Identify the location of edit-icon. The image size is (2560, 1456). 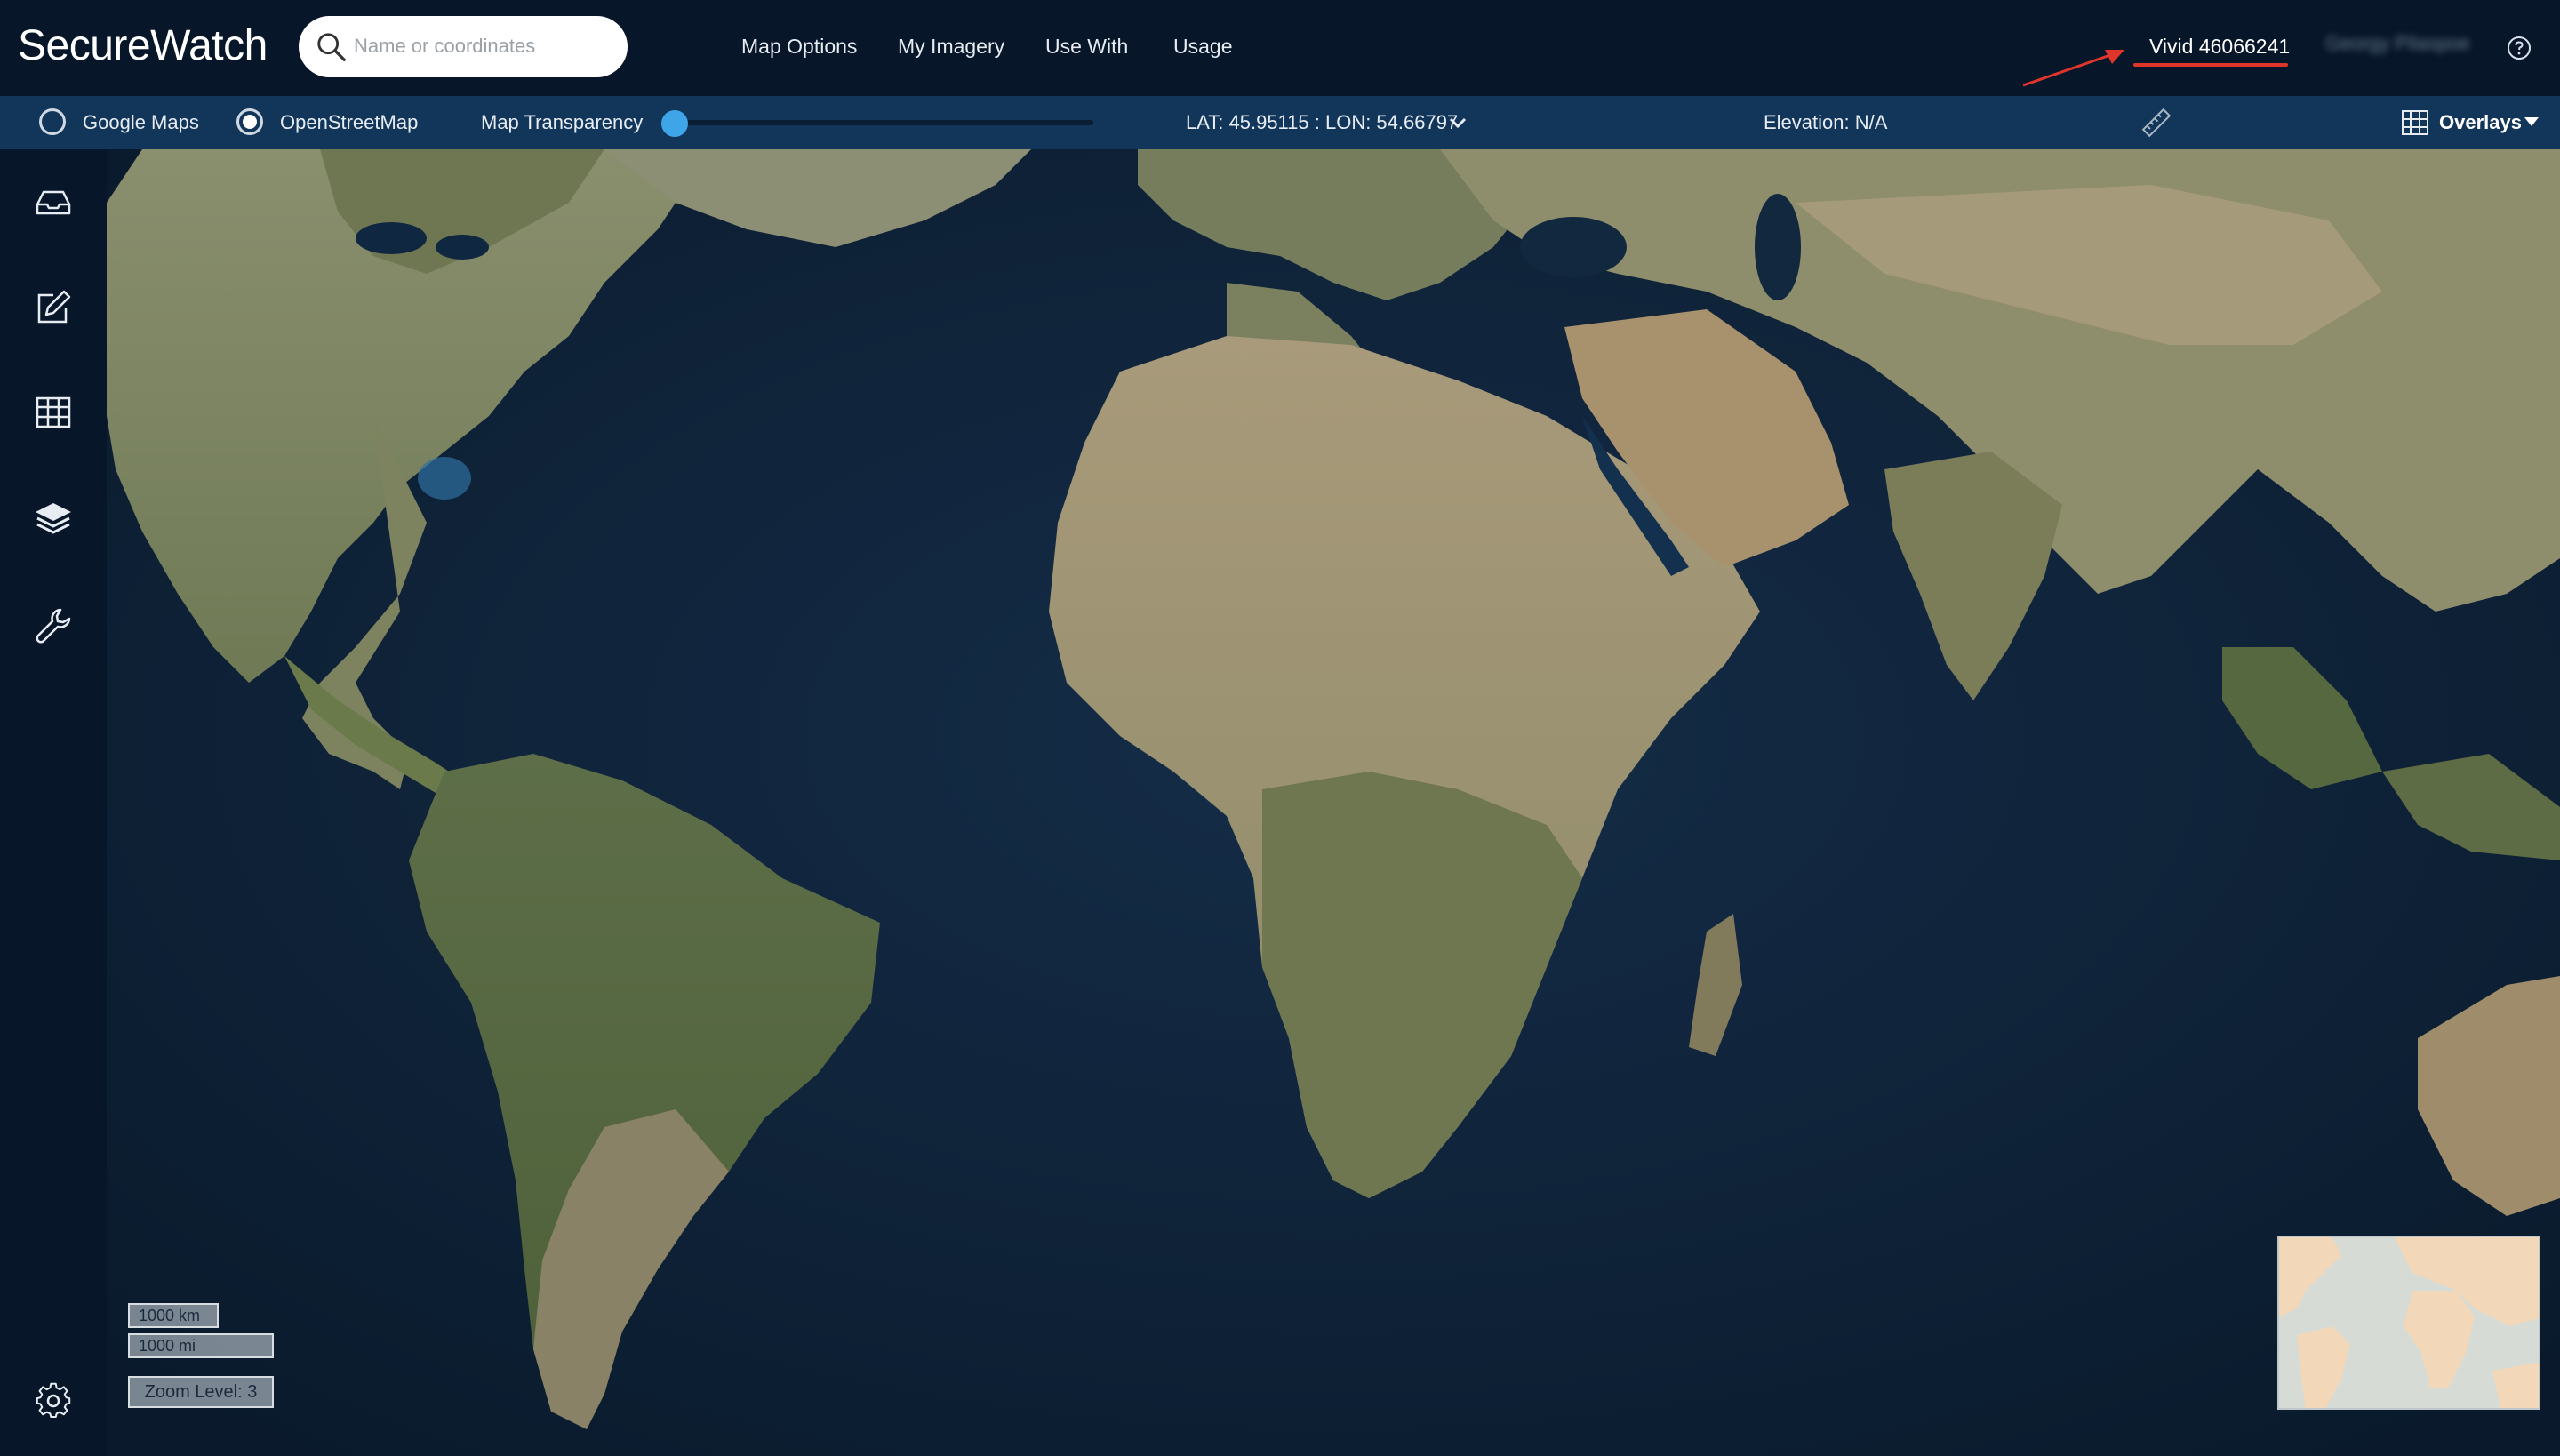
(53, 307).